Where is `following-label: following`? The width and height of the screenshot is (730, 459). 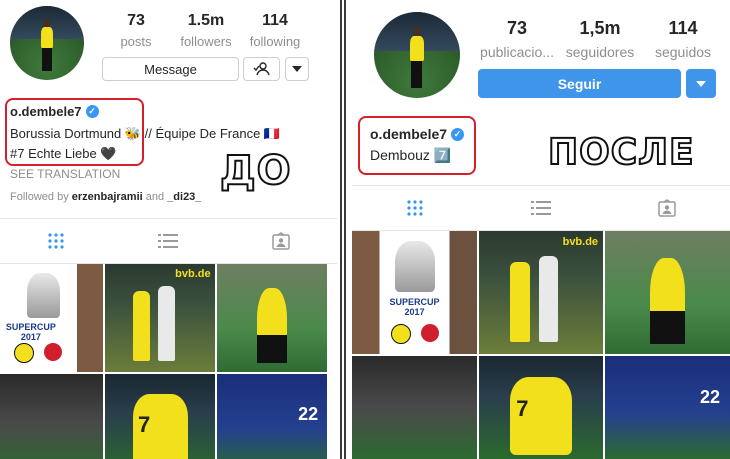
following-label: following is located at coordinates (275, 41).